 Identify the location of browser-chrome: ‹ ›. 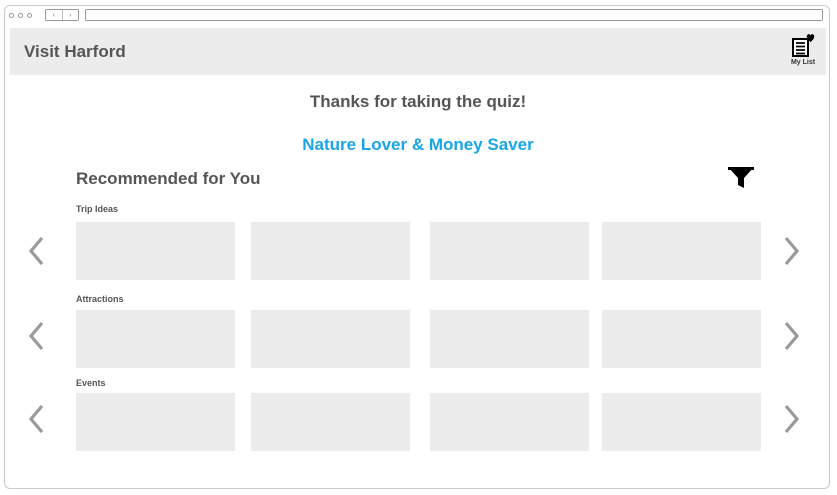
(417, 16).